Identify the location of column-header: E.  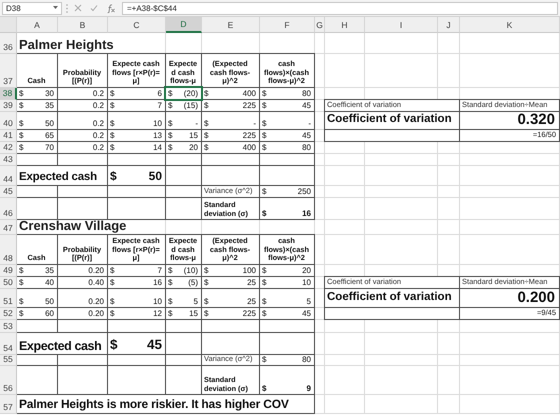
(231, 25).